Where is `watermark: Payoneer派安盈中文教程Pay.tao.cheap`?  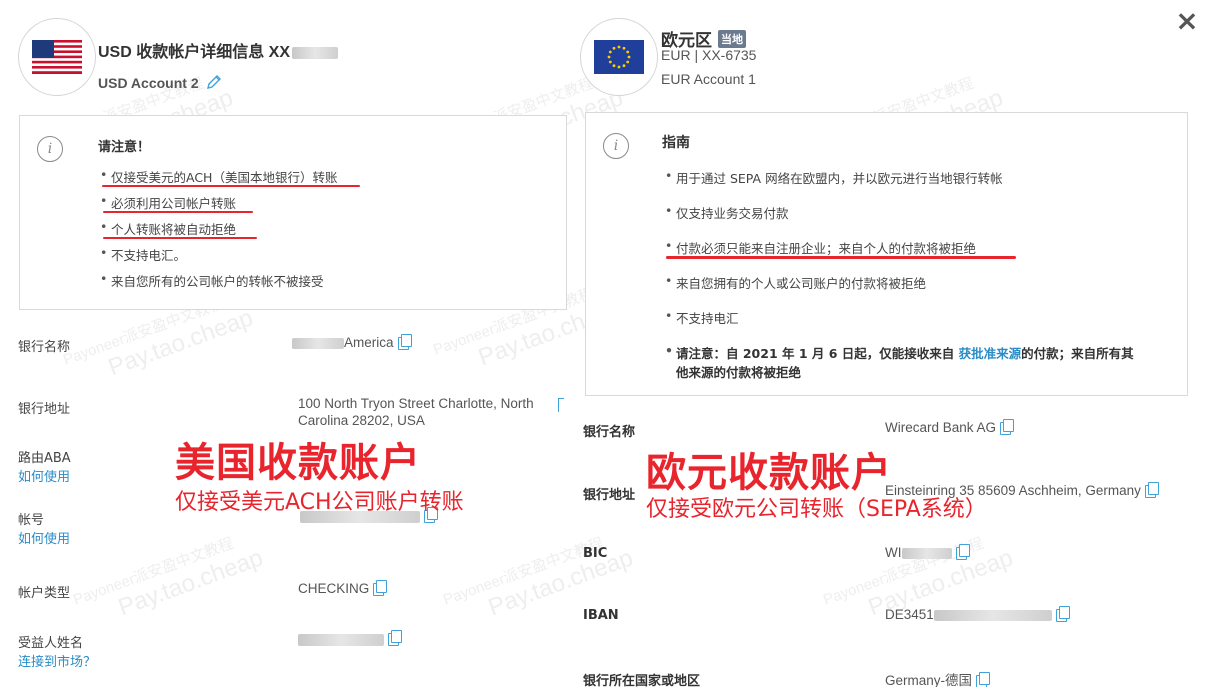
watermark: Payoneer派安盈中文教程Pay.tao.cheap is located at coordinates (169, 578).